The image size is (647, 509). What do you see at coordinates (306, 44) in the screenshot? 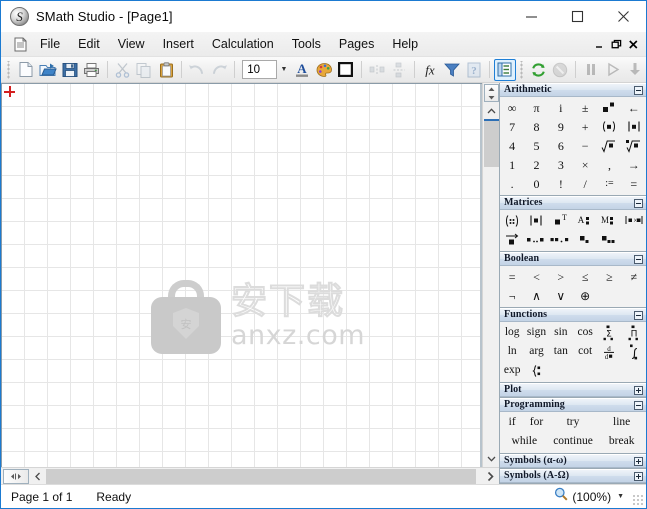
I see `menu-tools: Tools` at bounding box center [306, 44].